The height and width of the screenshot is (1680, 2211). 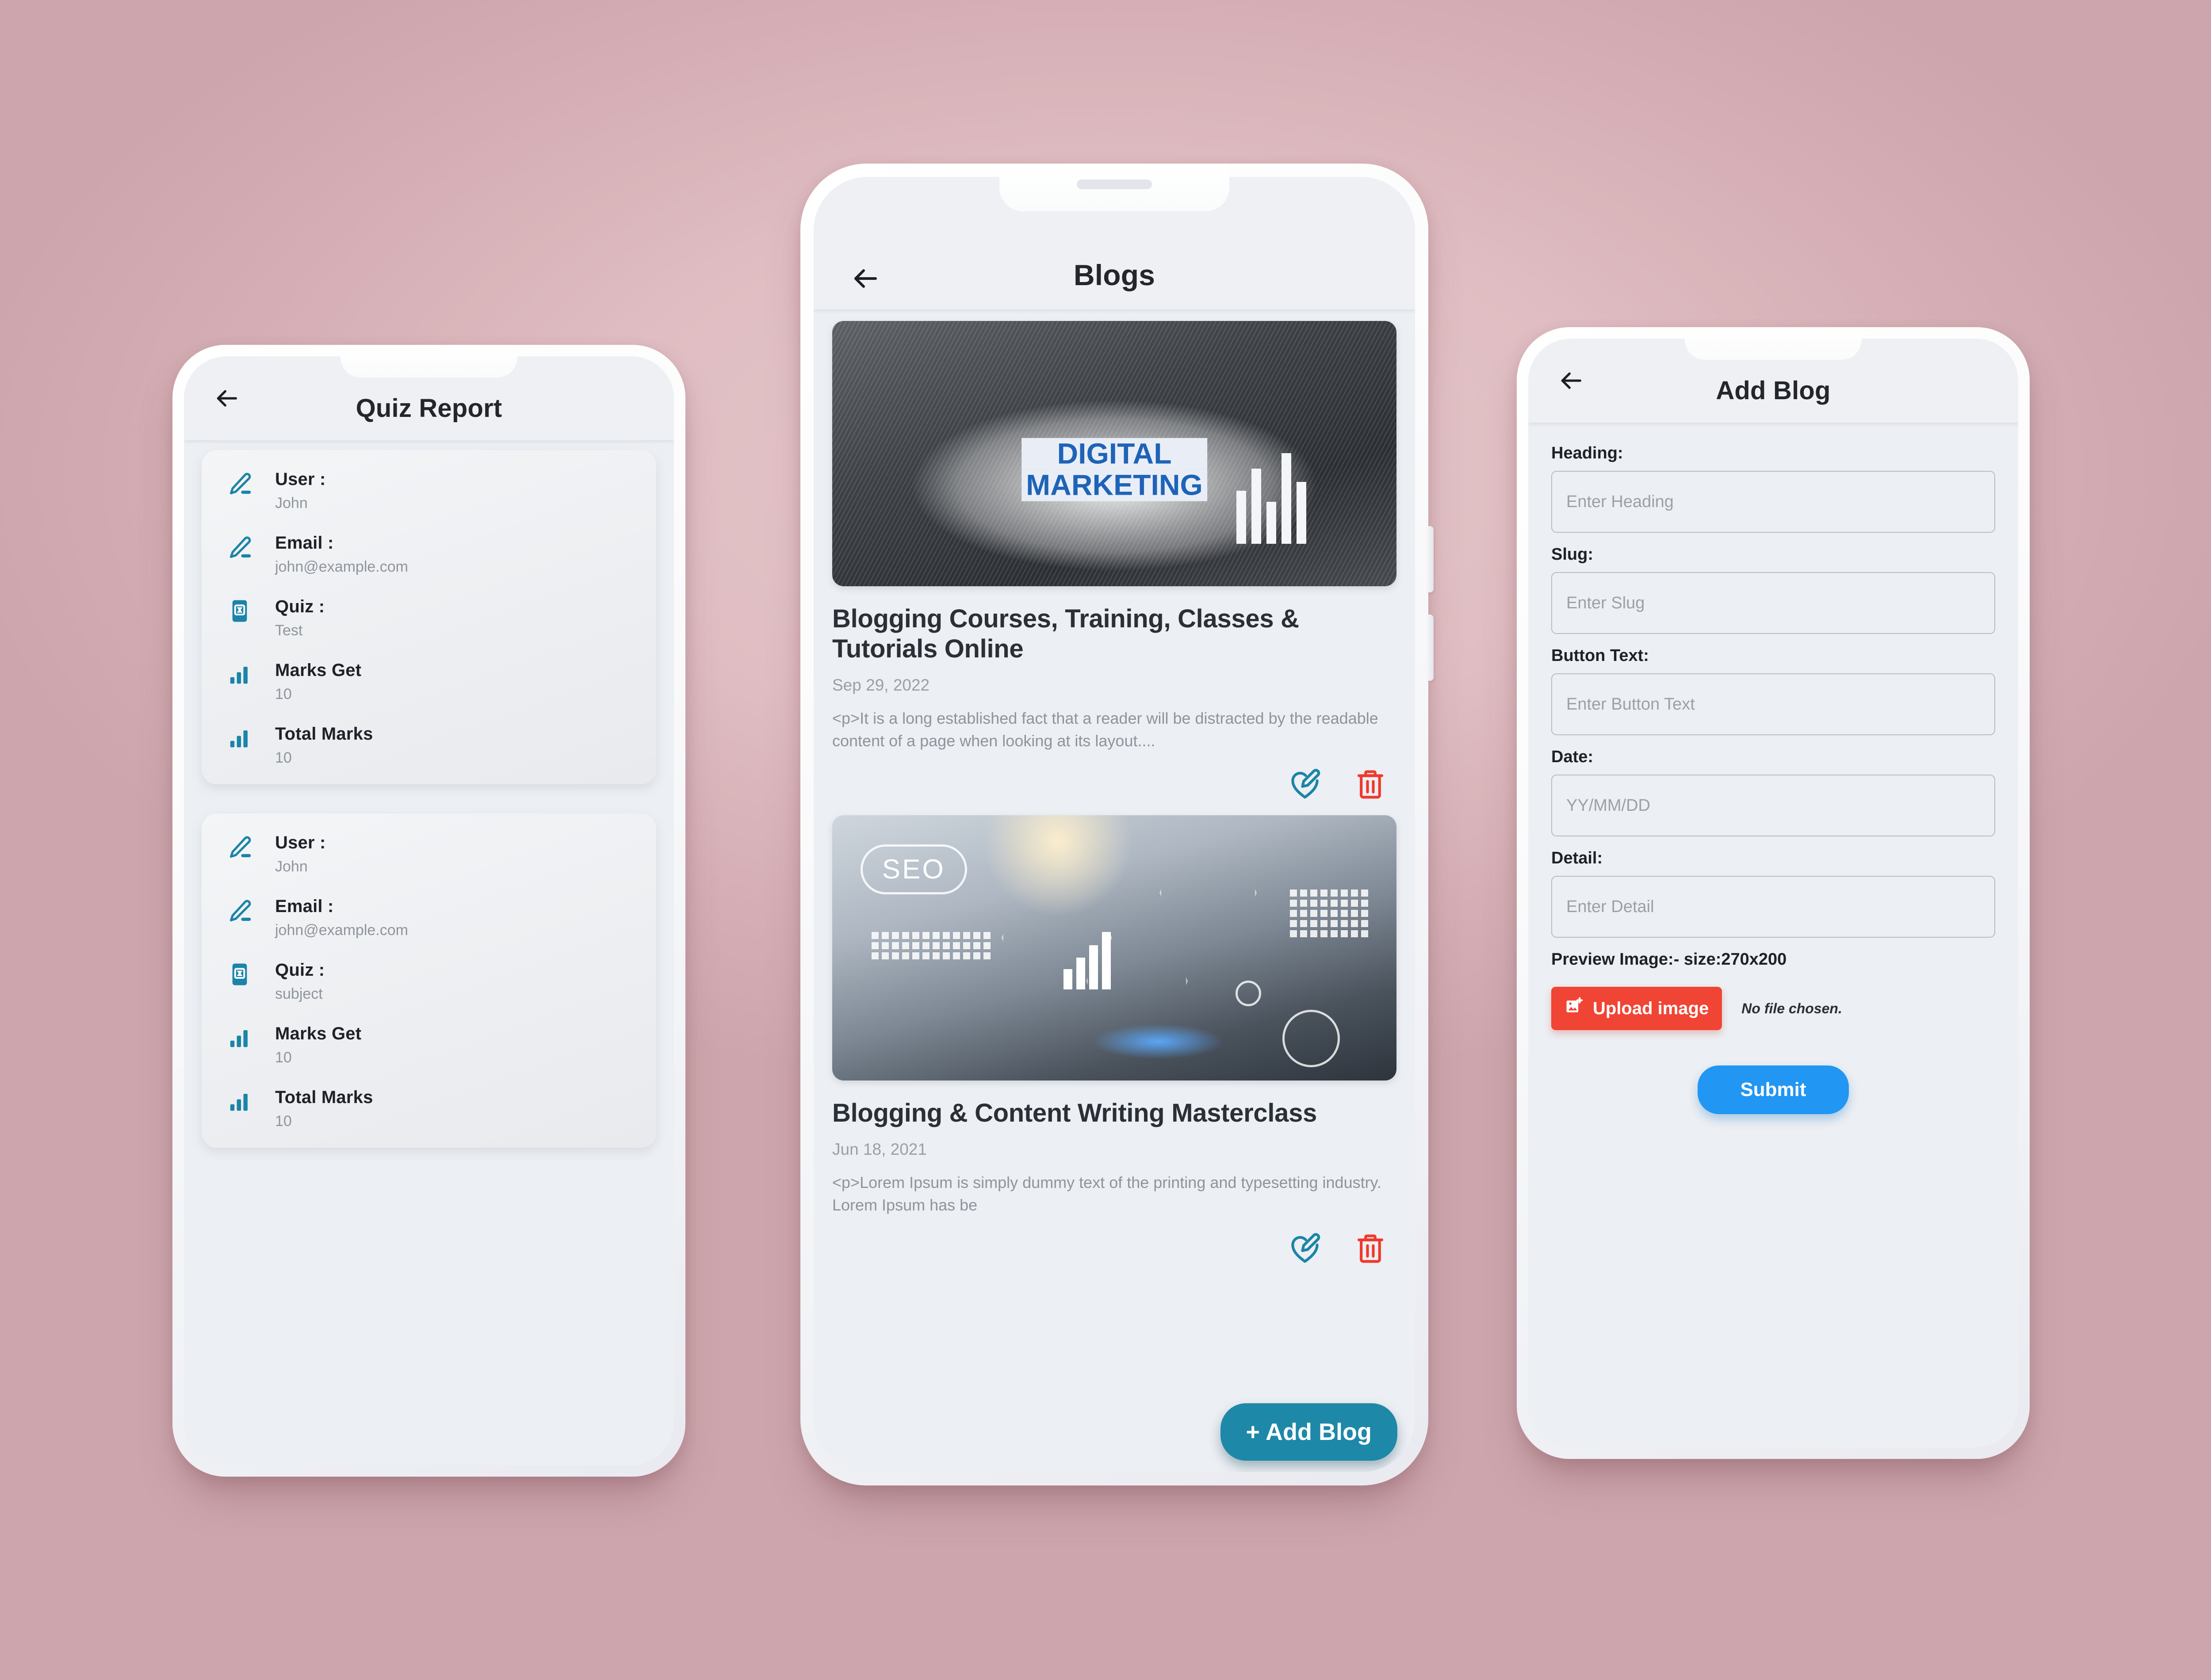 What do you see at coordinates (1773, 704) in the screenshot?
I see `button-text-input: Enter Button Text` at bounding box center [1773, 704].